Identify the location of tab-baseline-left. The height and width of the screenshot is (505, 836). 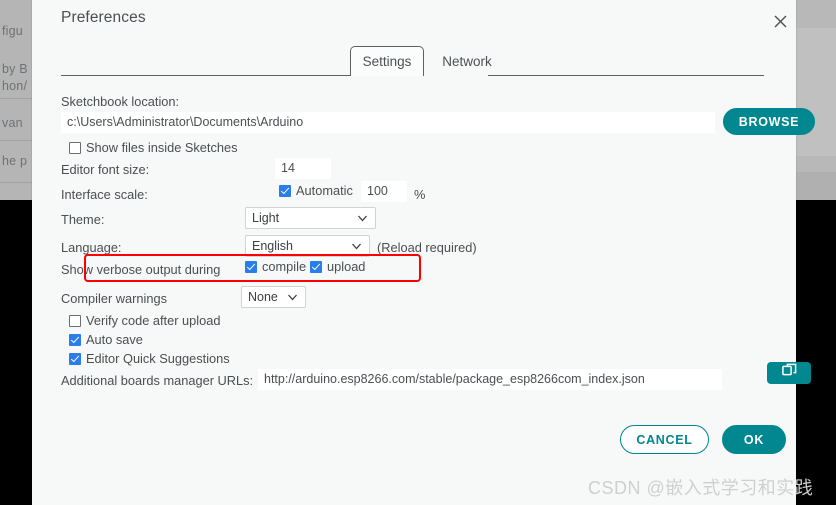
(205, 75).